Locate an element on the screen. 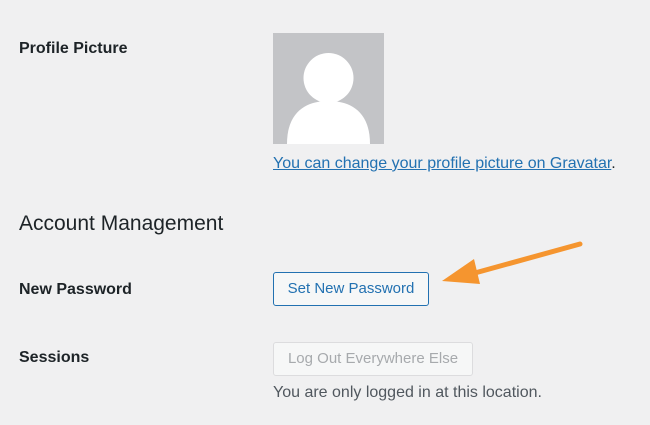  profile-avatar is located at coordinates (328, 88).